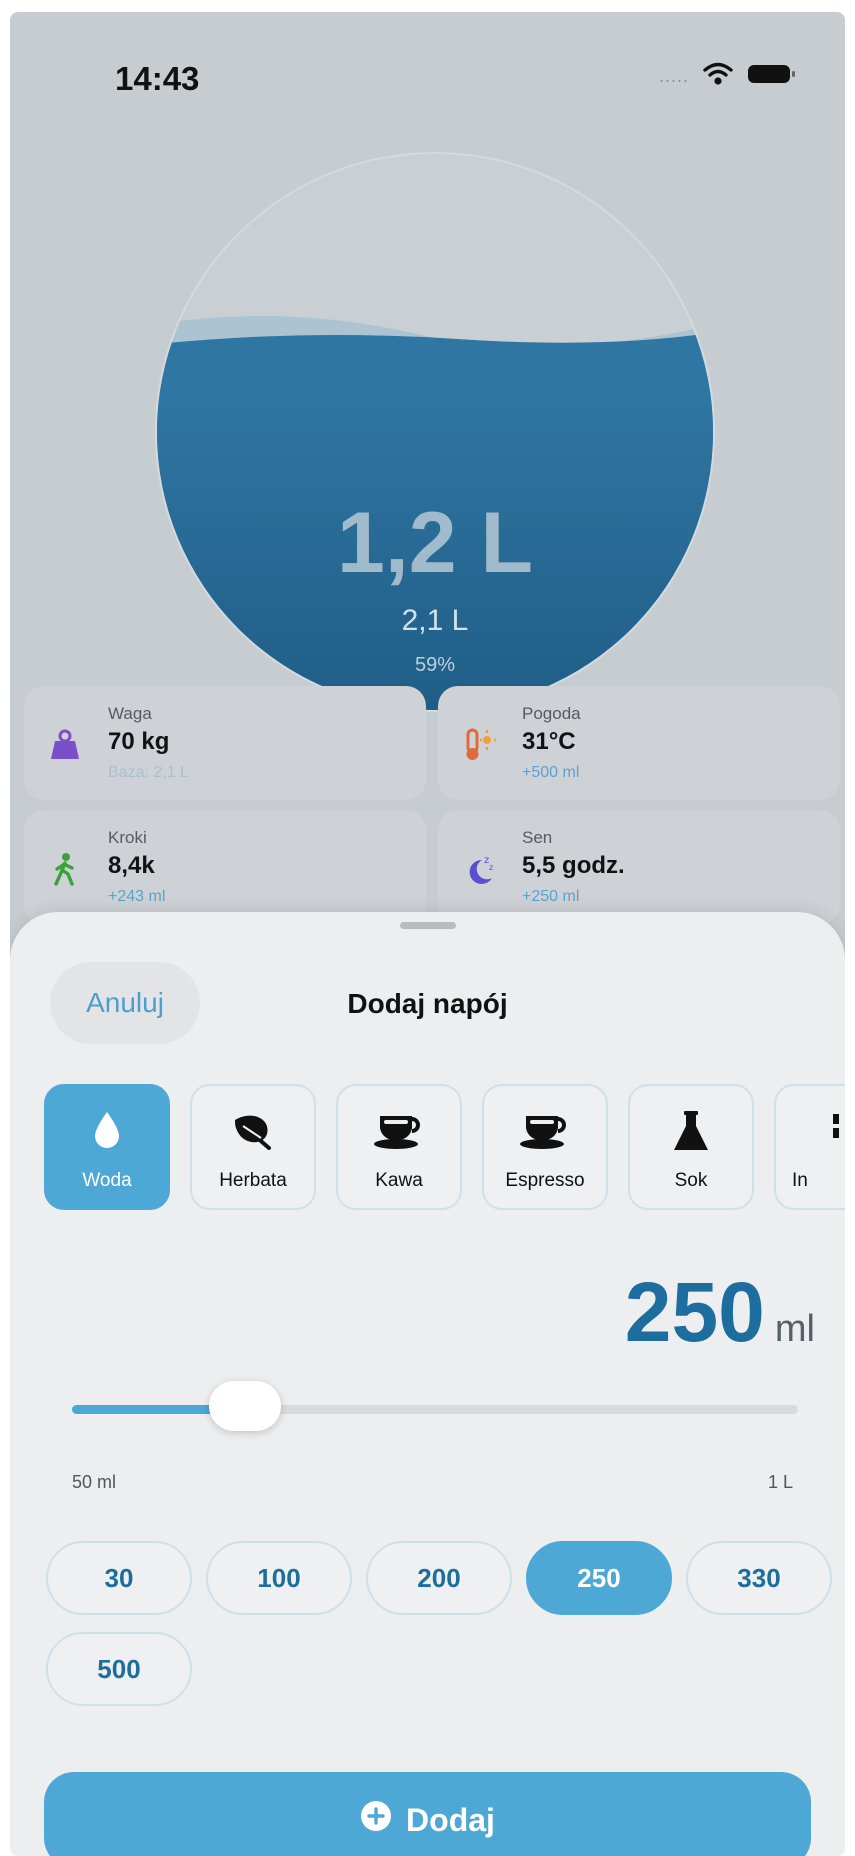 This screenshot has width=855, height=1856. What do you see at coordinates (551, 772) in the screenshot?
I see `stat-sub: +500 ml` at bounding box center [551, 772].